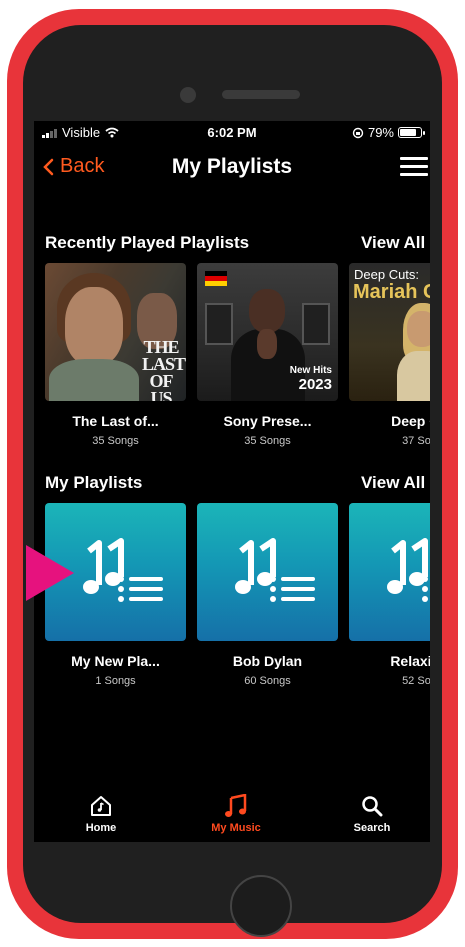 This screenshot has height=947, width=465. Describe the element at coordinates (115, 332) in the screenshot. I see `cover-art-last-of-us: THE LAST OF US` at that location.